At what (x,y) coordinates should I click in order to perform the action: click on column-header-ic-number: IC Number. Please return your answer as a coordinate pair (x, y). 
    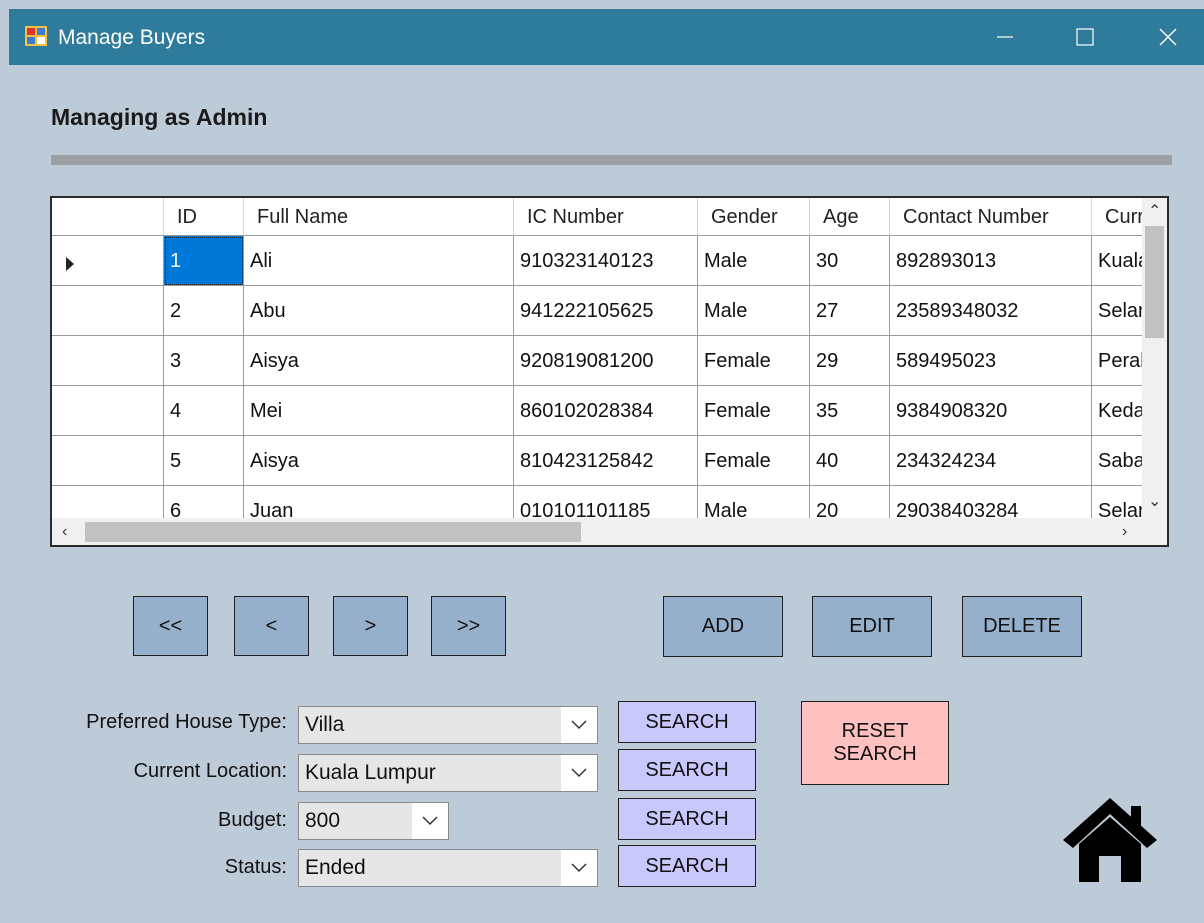
    Looking at the image, I should click on (606, 217).